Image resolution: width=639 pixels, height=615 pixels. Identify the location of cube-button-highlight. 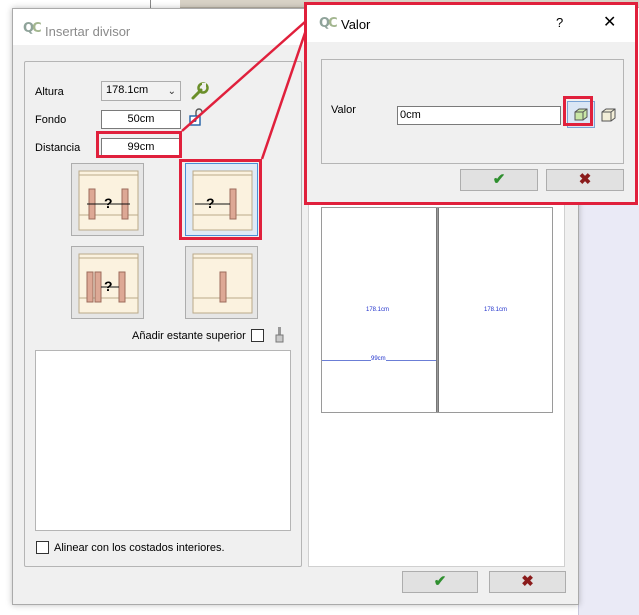
(578, 111).